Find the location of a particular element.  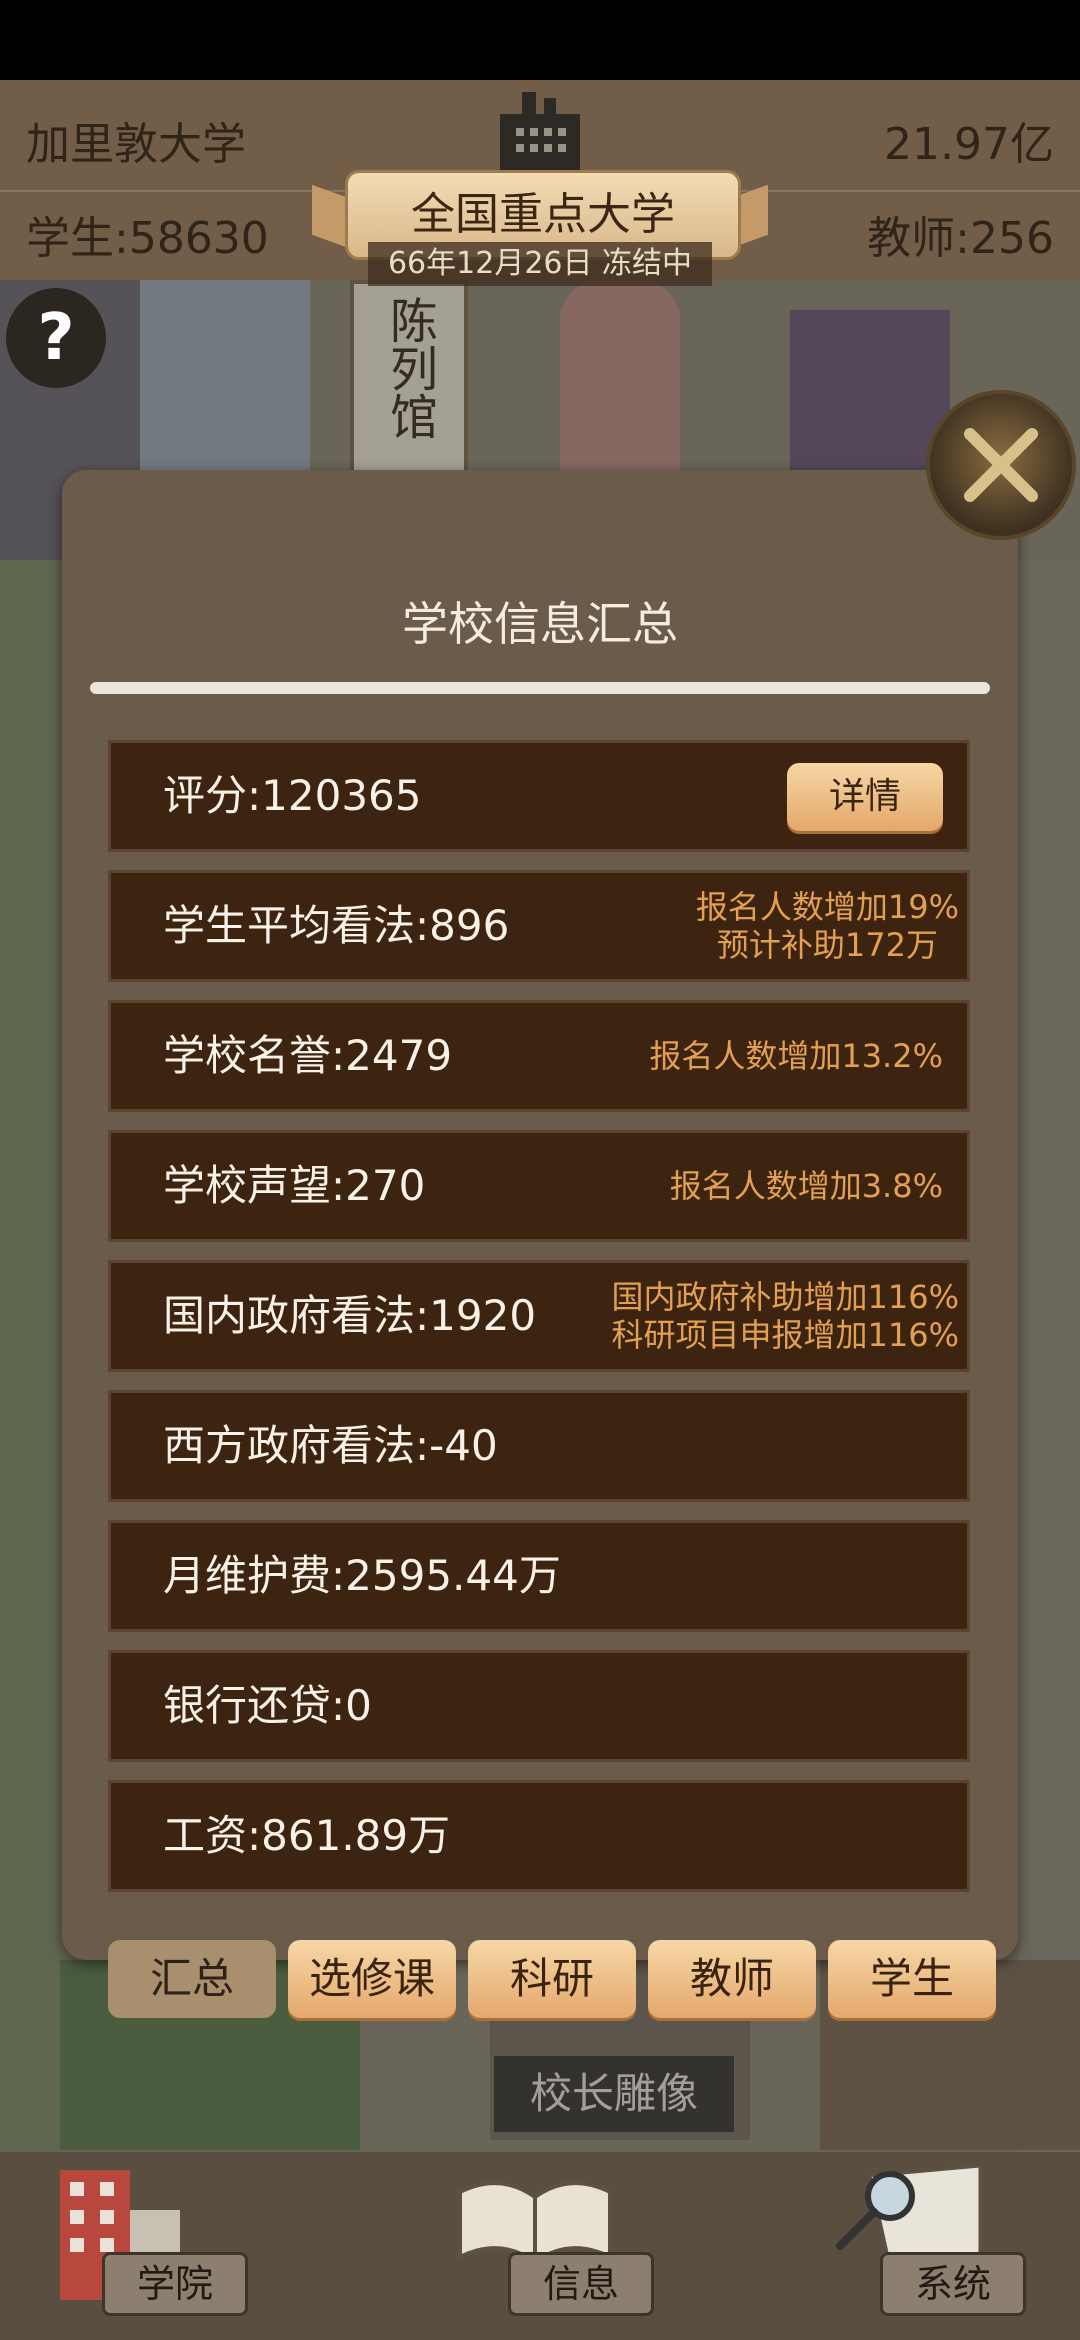

row-loan: 银行还贷:0 is located at coordinates (539, 1706).